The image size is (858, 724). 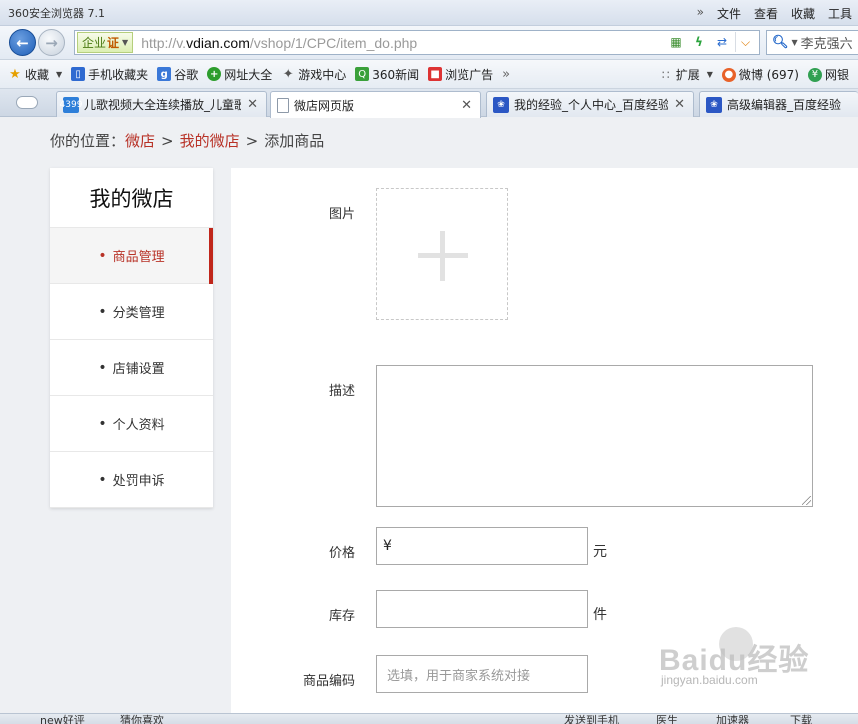 I want to click on resize-handle-icon, so click(x=806, y=500).